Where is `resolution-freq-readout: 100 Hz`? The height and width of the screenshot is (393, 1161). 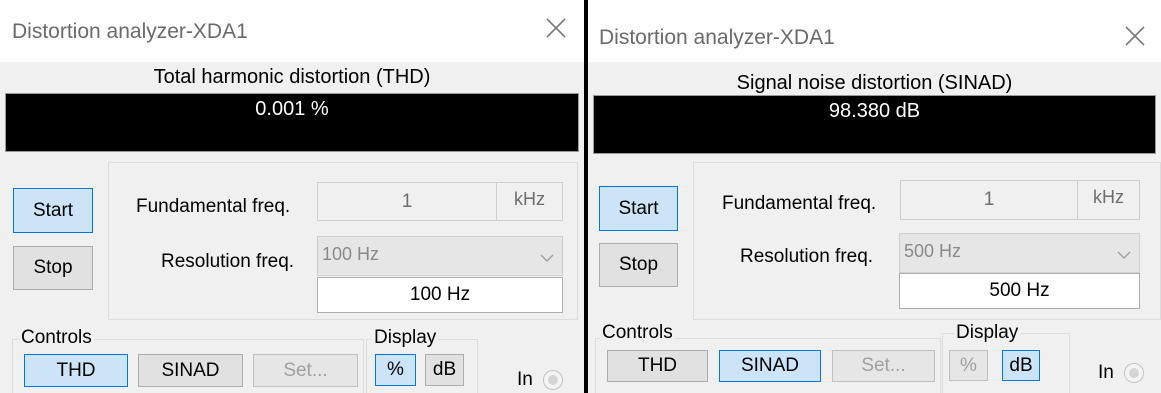
resolution-freq-readout: 100 Hz is located at coordinates (440, 295).